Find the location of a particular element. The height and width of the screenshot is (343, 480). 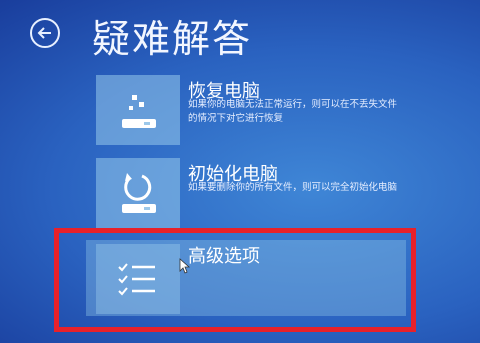

option-refresh-pc-description: 如果你的电脑无法正常运行，则可以在不丢失文件的情况下对它进行恢复 is located at coordinates (293, 111).